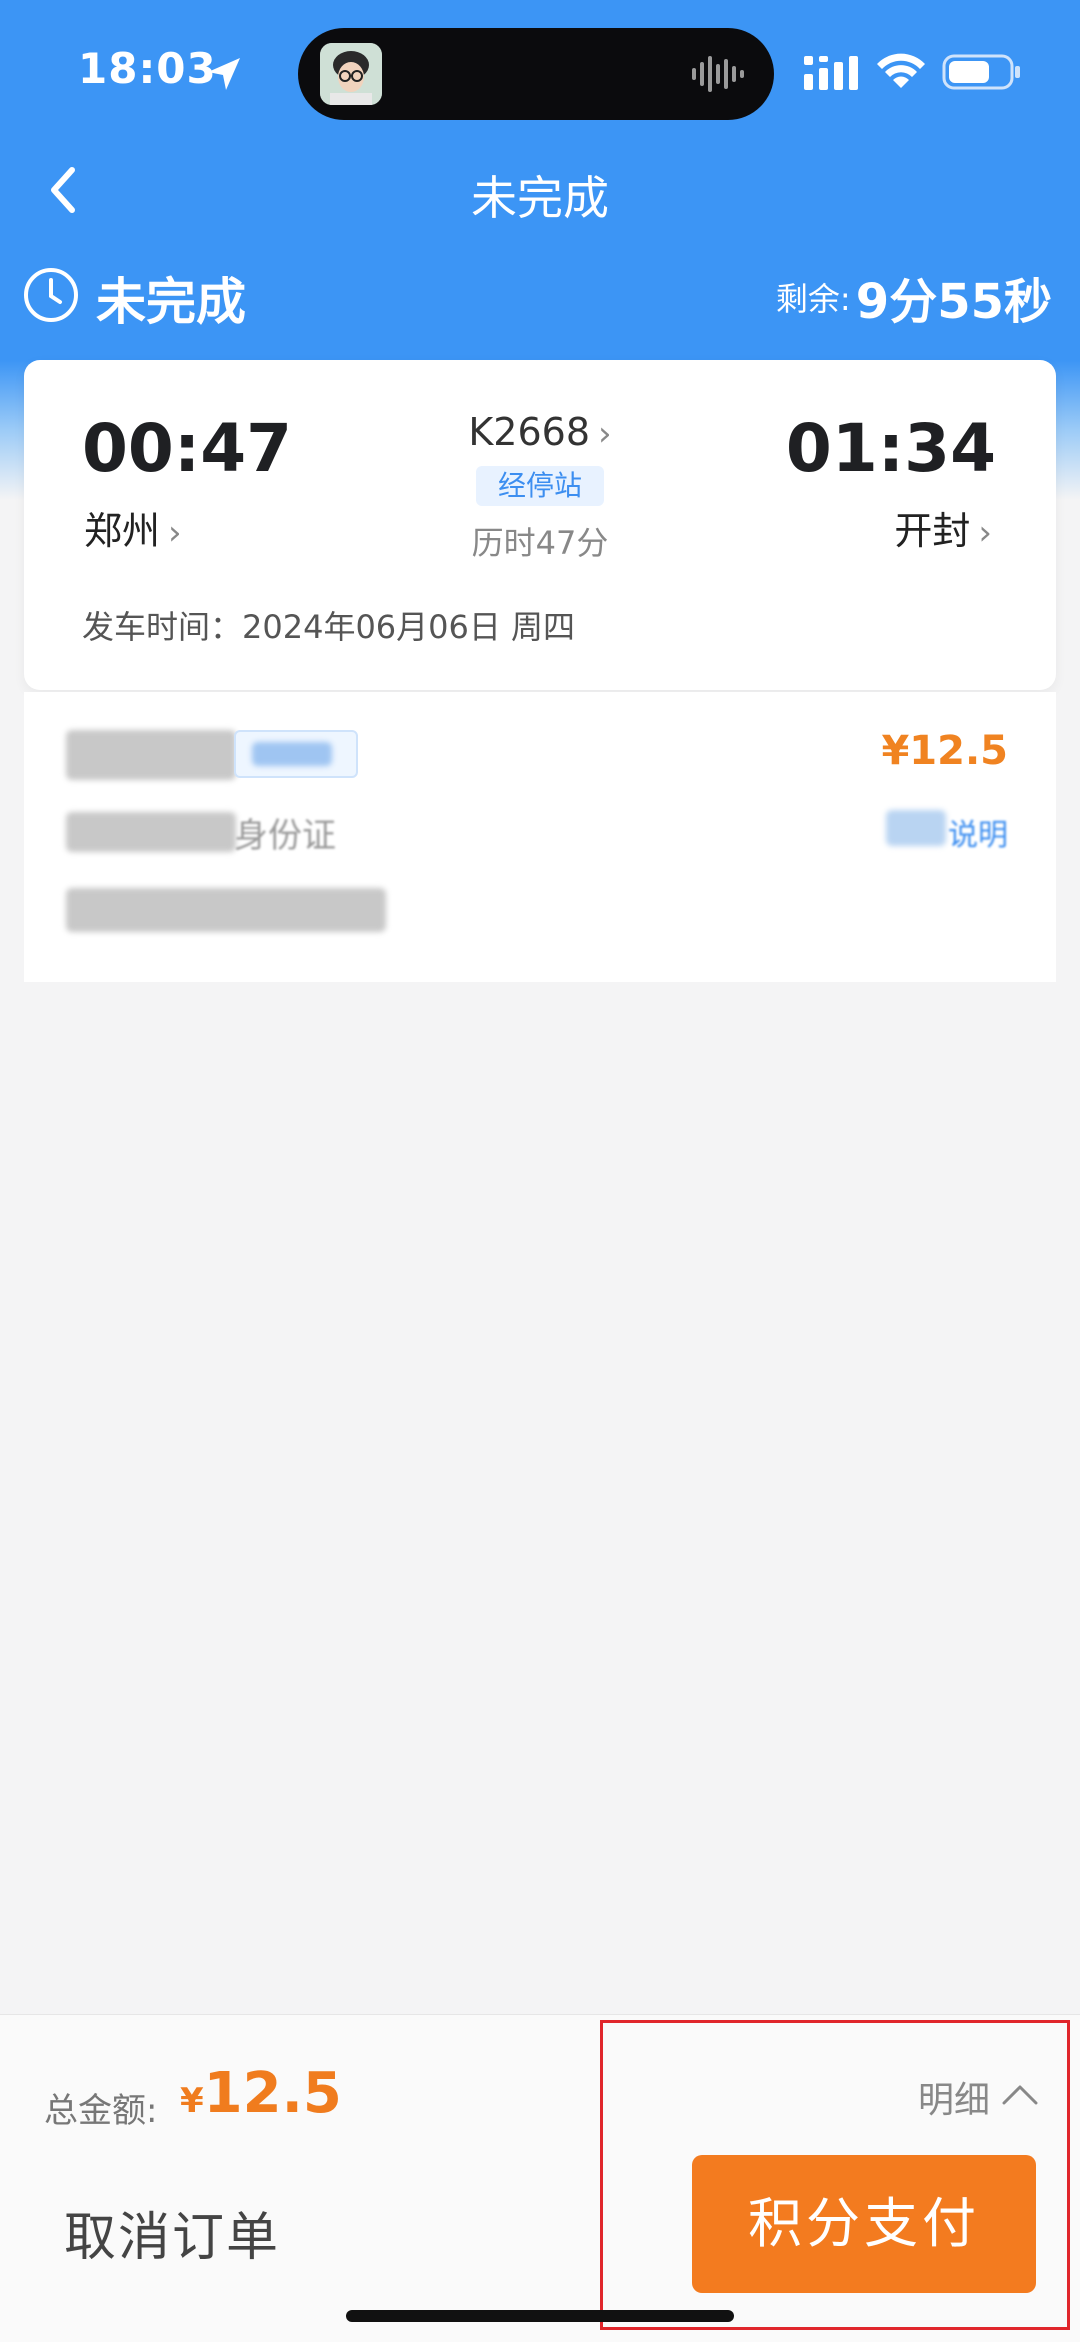 This screenshot has width=1080, height=2342. I want to click on departure-date: 发车时间：2024年06月06日 周四, so click(329, 627).